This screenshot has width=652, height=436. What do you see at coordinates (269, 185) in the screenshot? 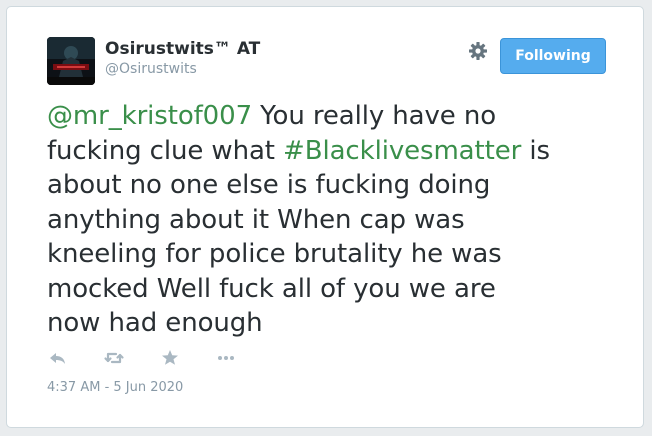
I see `tweet-line: about no one else is fucking doing` at bounding box center [269, 185].